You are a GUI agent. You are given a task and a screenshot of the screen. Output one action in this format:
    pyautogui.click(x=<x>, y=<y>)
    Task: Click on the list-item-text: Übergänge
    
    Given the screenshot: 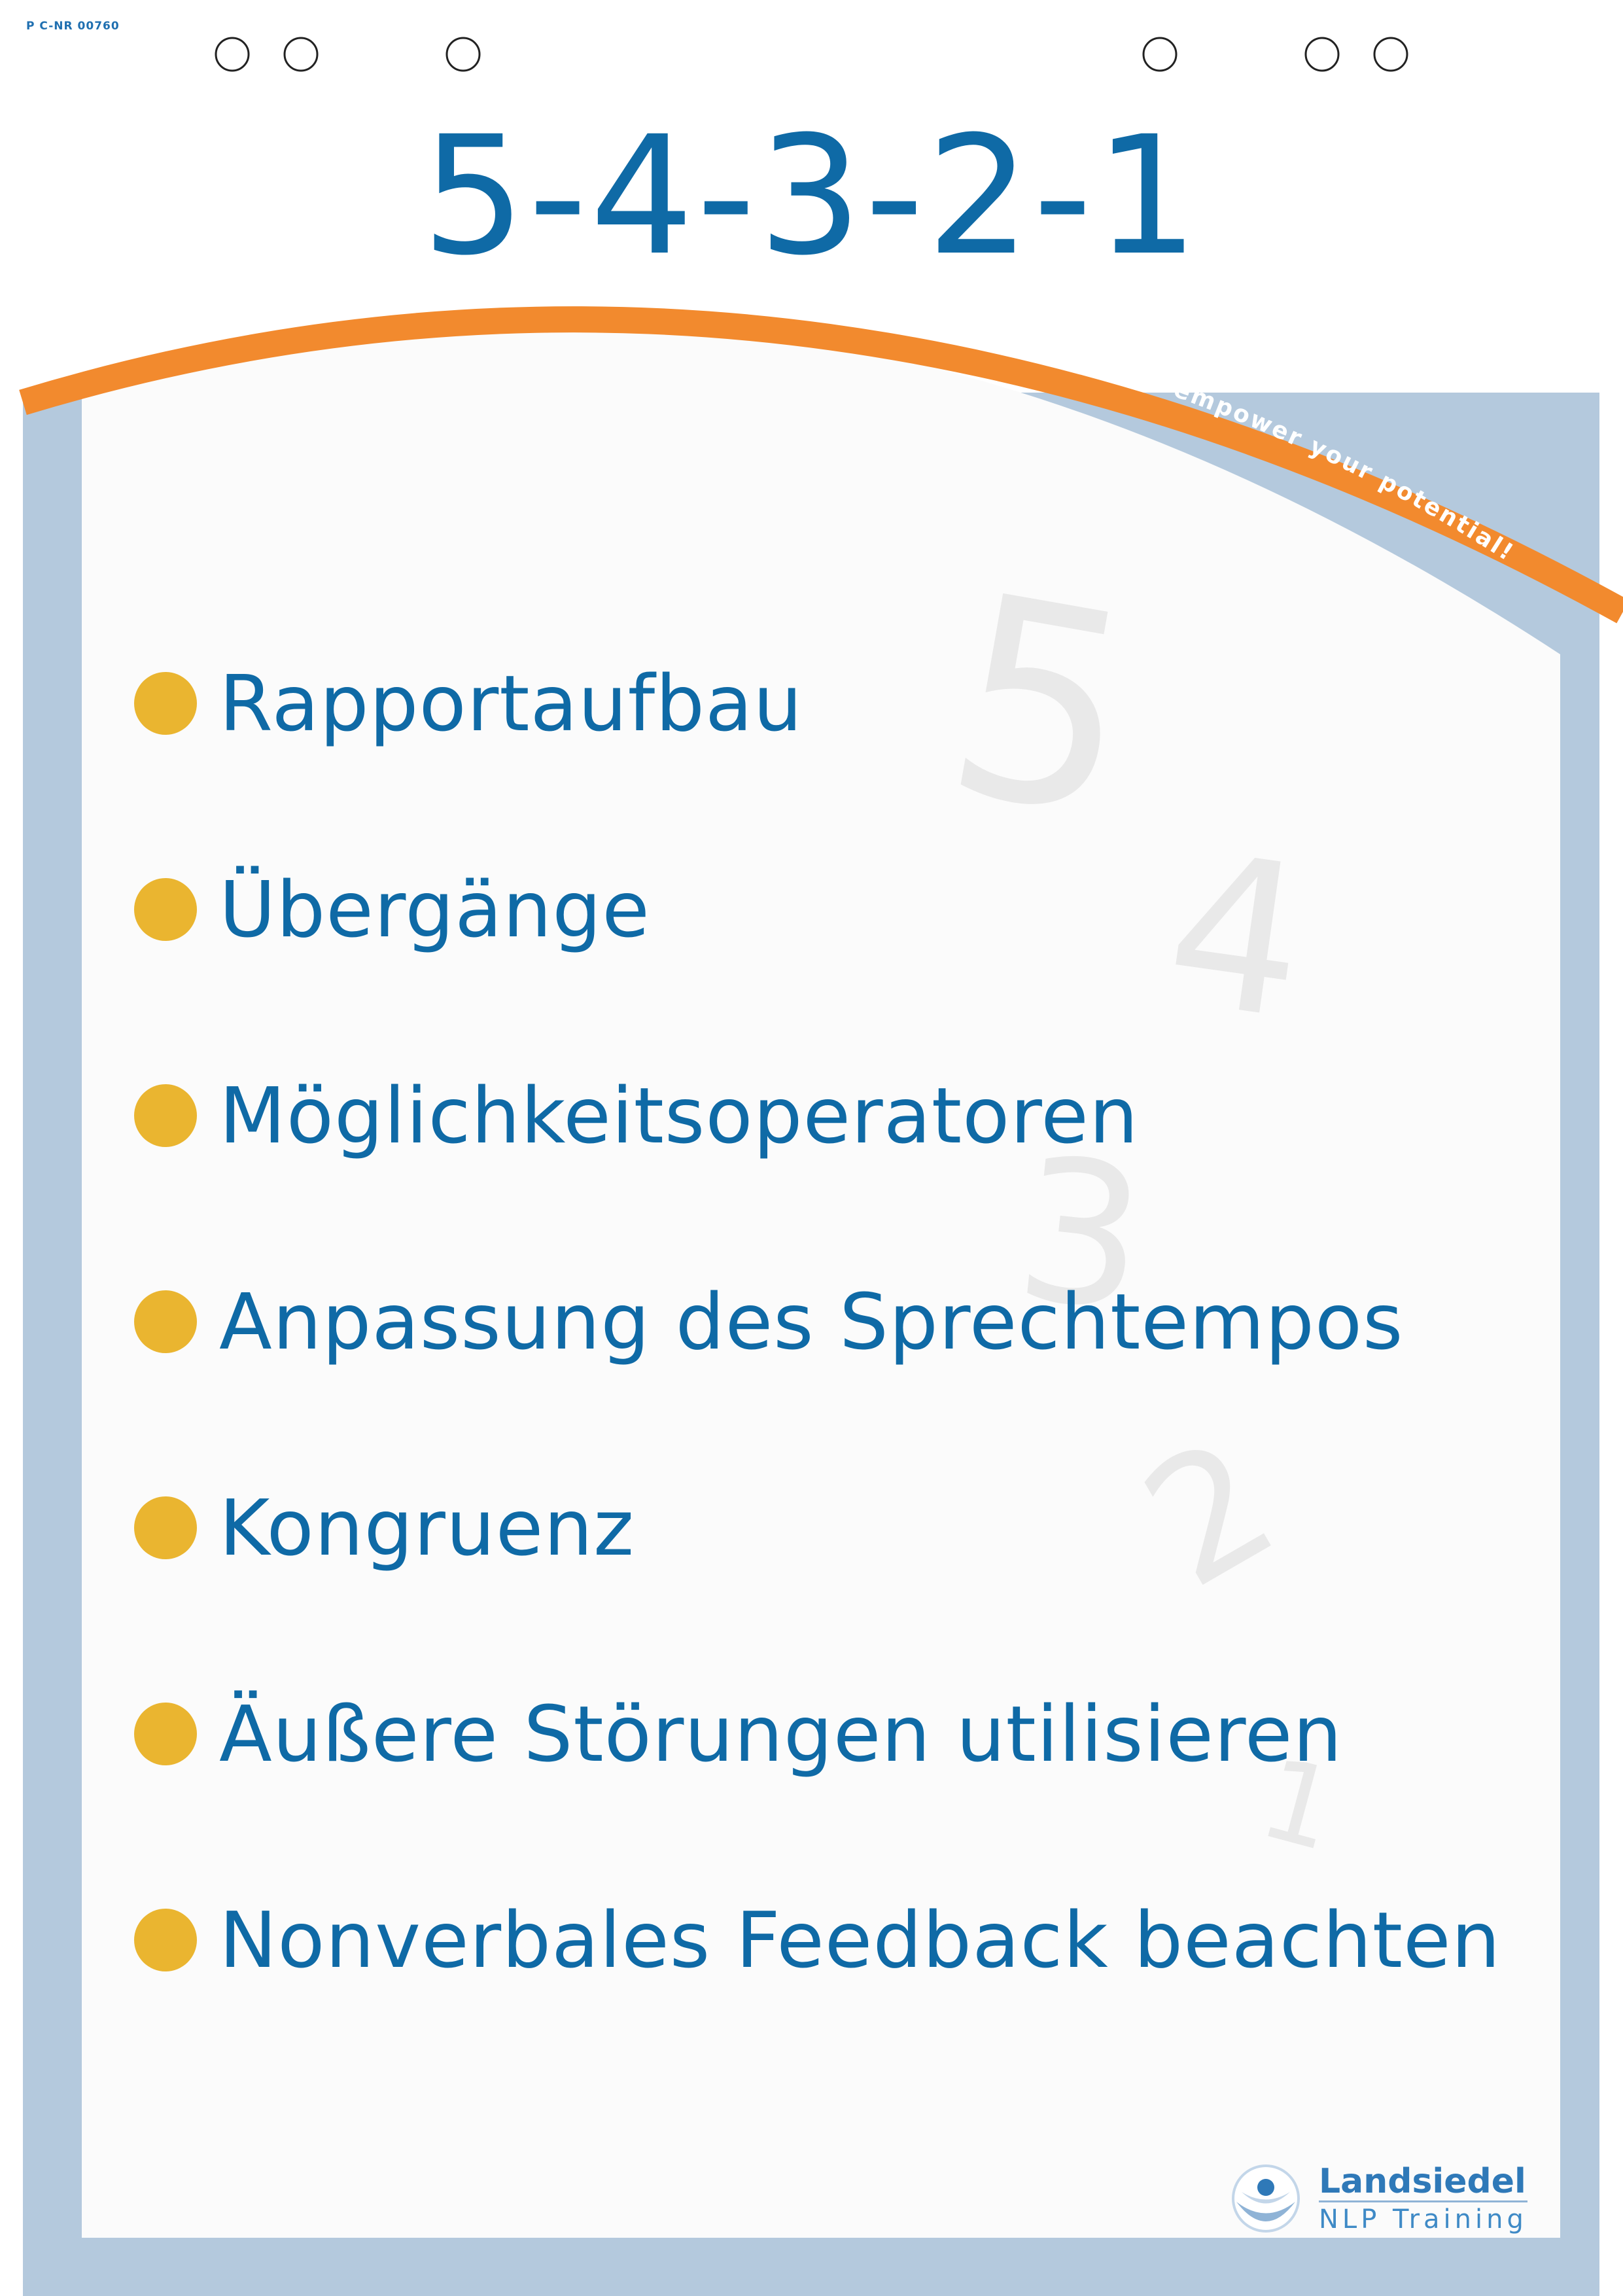 What is the action you would take?
    pyautogui.click(x=434, y=910)
    